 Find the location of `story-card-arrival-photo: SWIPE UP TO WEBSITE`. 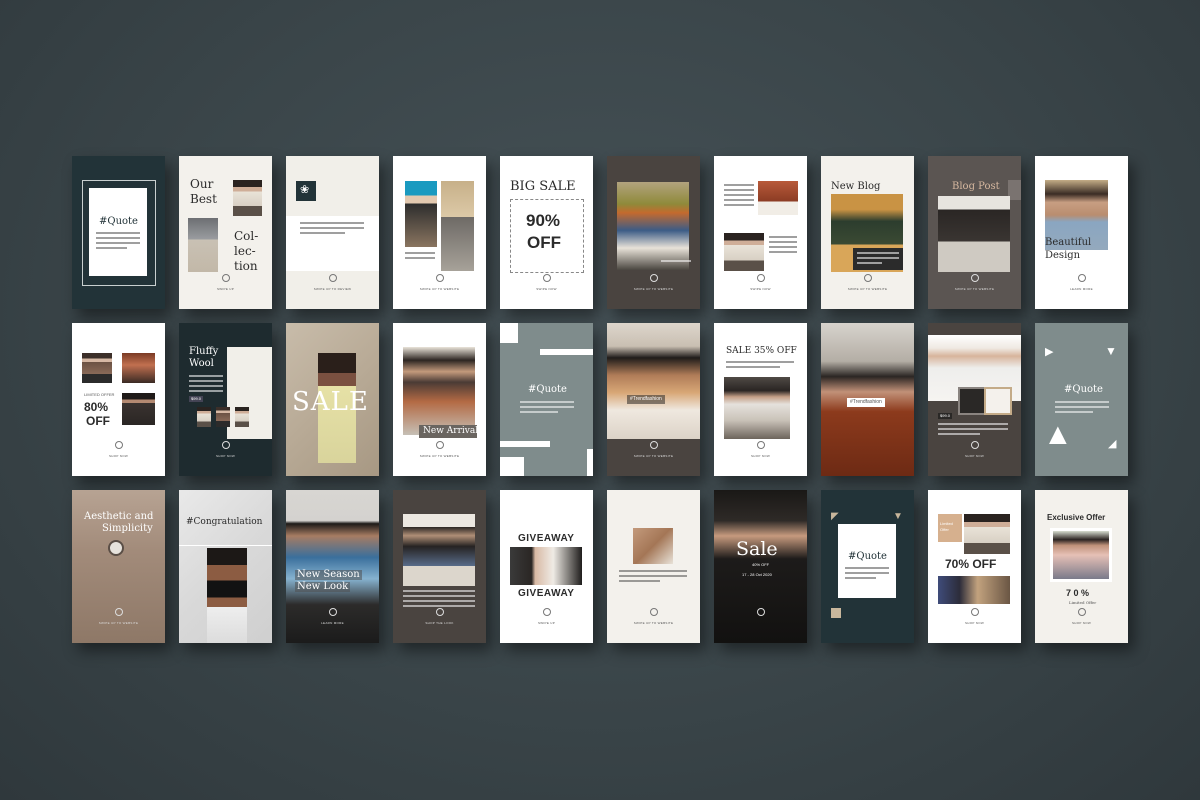

story-card-arrival-photo: SWIPE UP TO WEBSITE is located at coordinates (653, 232).